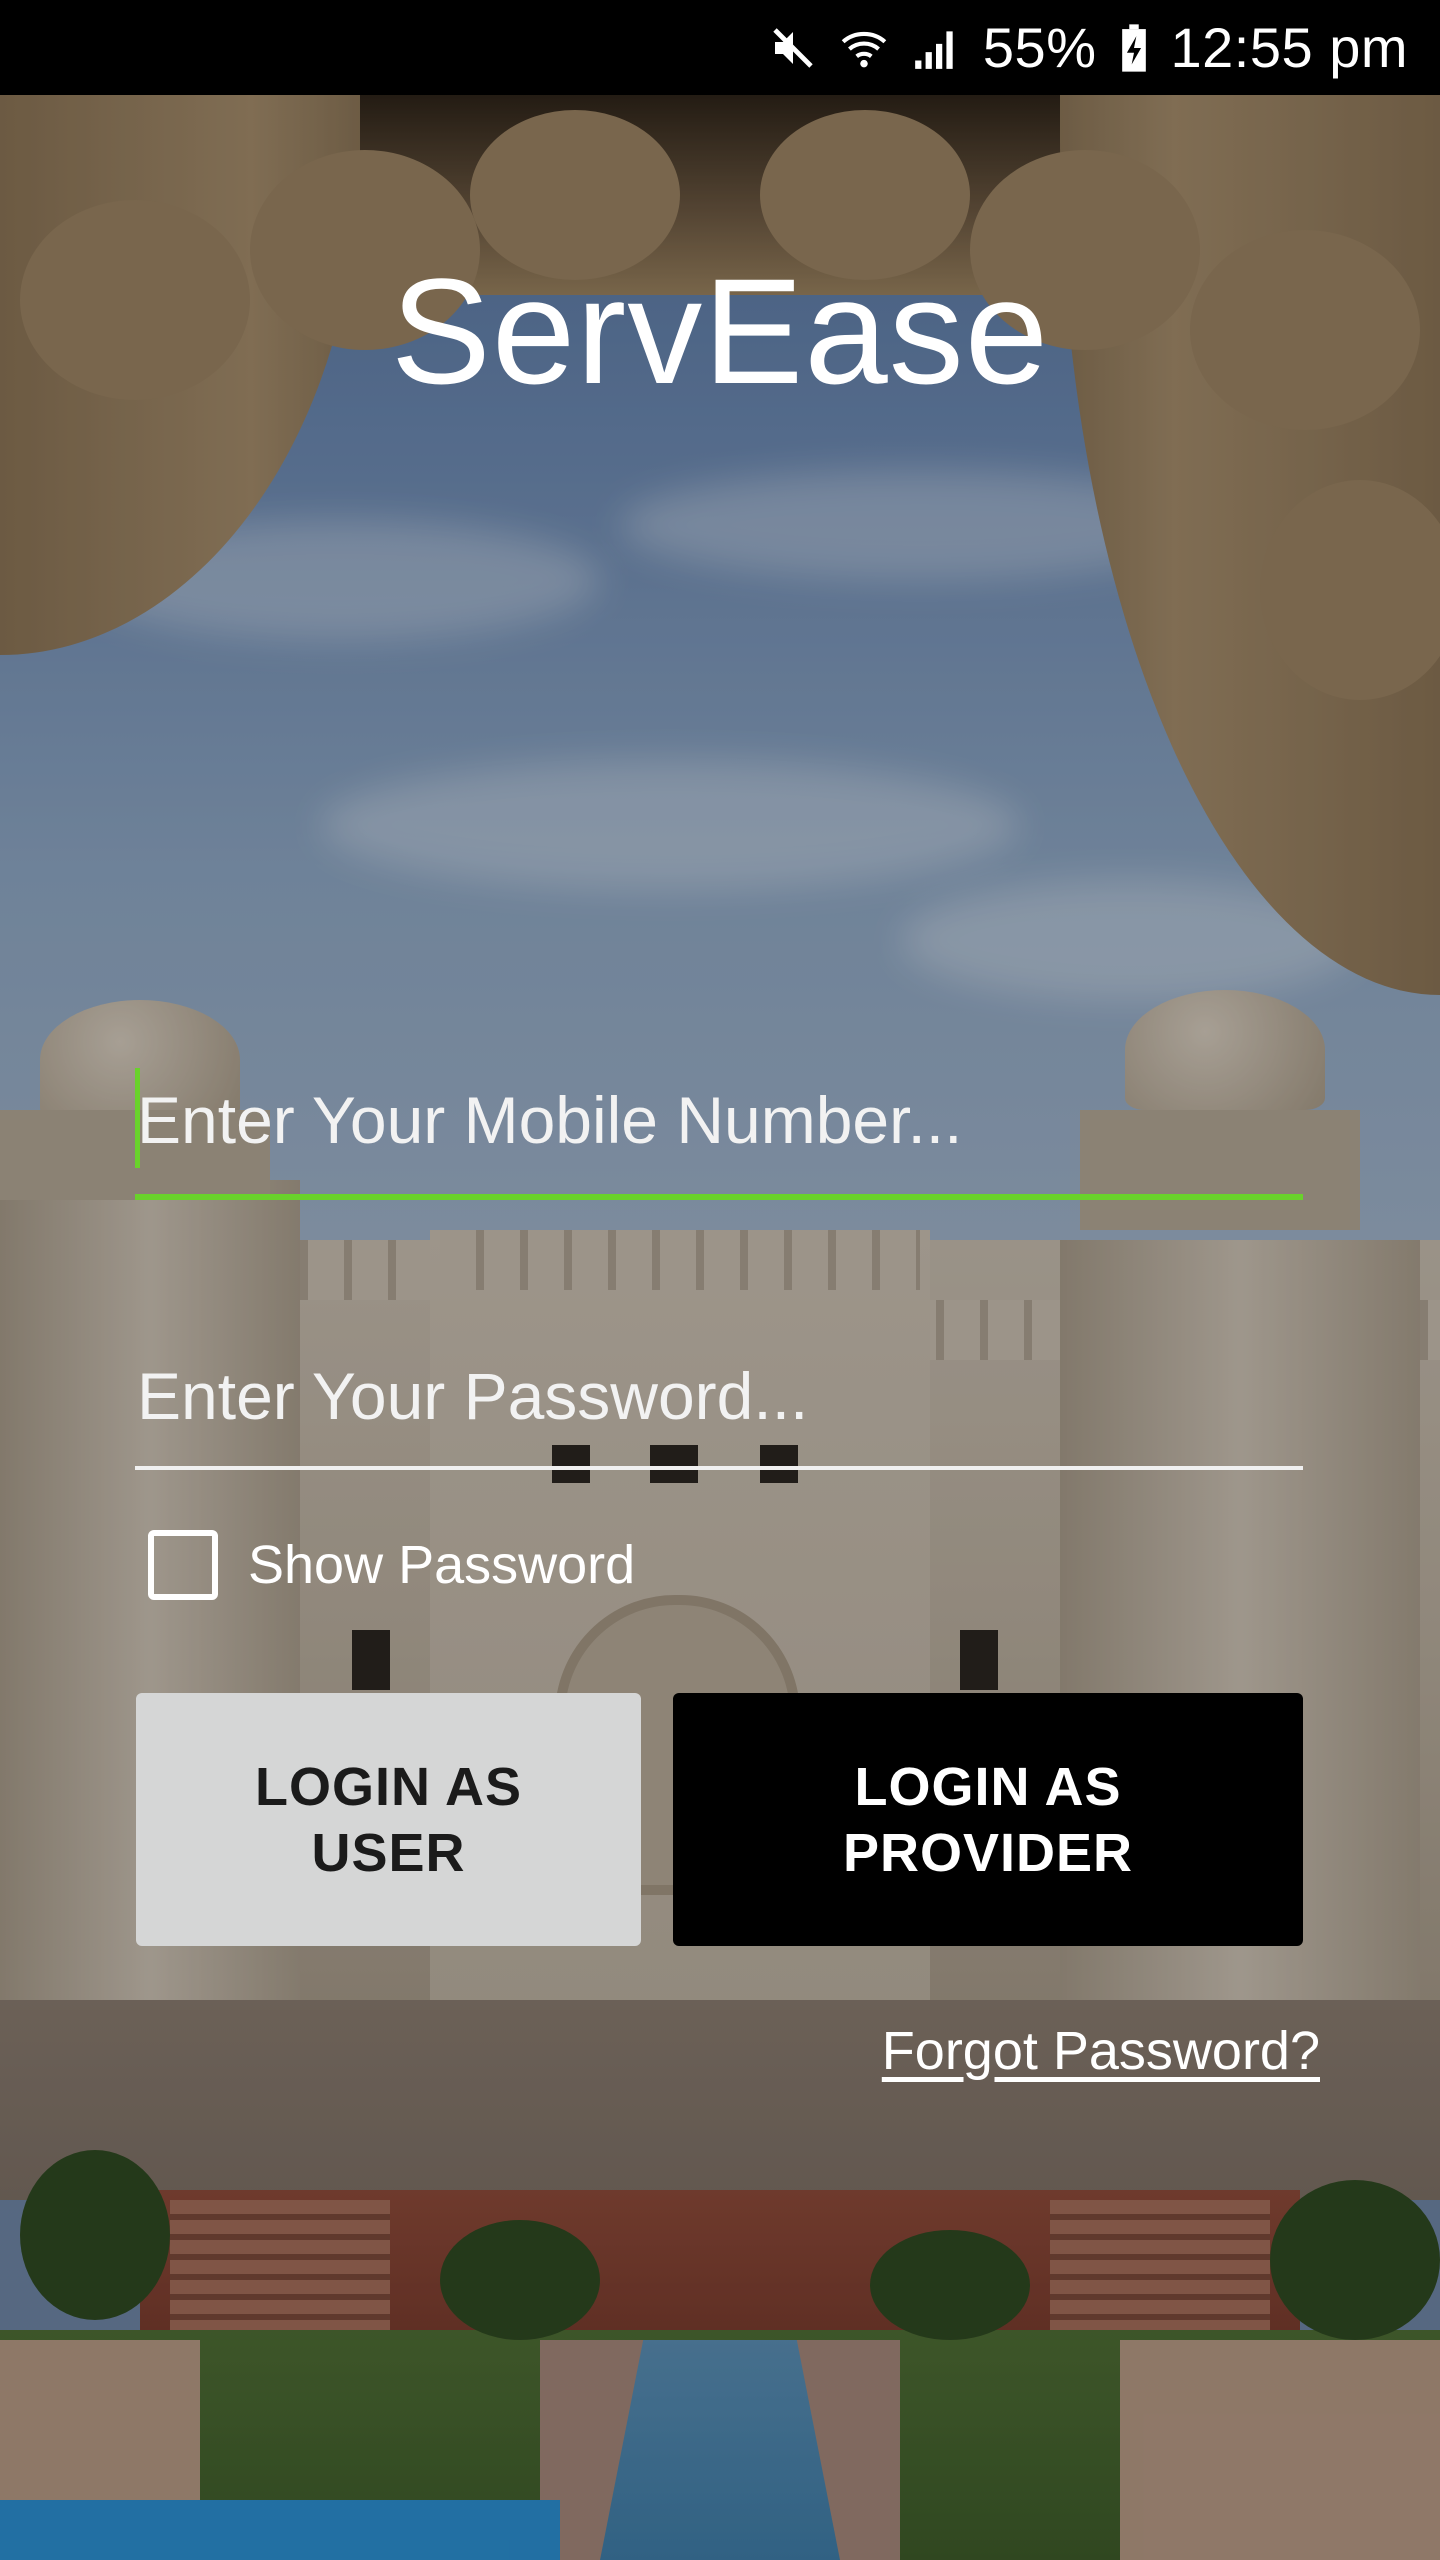 The image size is (1440, 2560). Describe the element at coordinates (936, 48) in the screenshot. I see `signal-icon` at that location.